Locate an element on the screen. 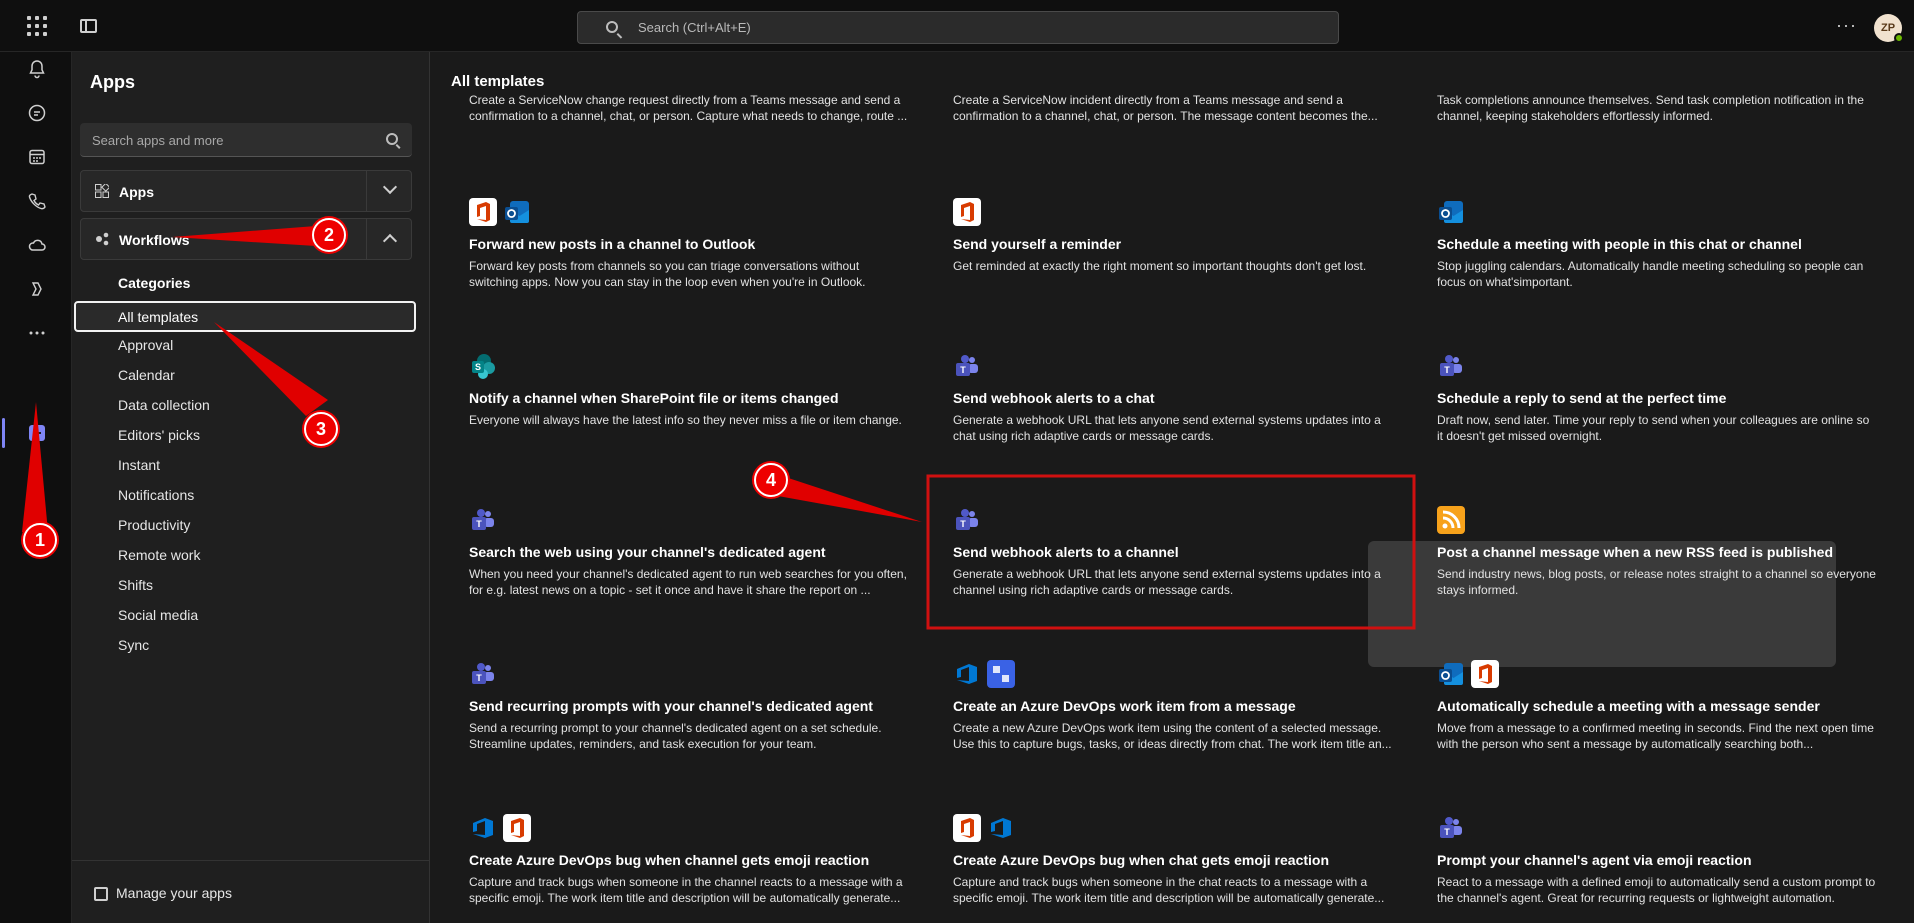 Image resolution: width=1914 pixels, height=923 pixels. apps-add-icon is located at coordinates (37, 433).